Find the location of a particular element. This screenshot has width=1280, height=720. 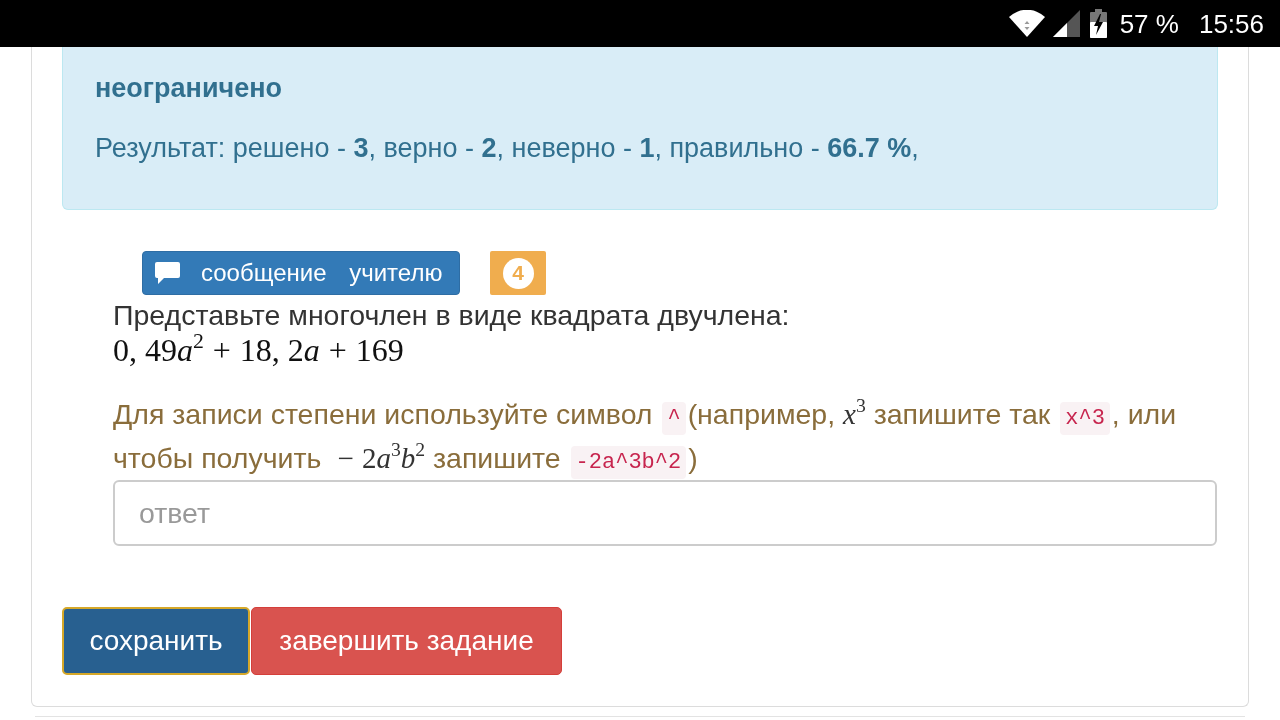

task-number-badge: 4 is located at coordinates (518, 273).